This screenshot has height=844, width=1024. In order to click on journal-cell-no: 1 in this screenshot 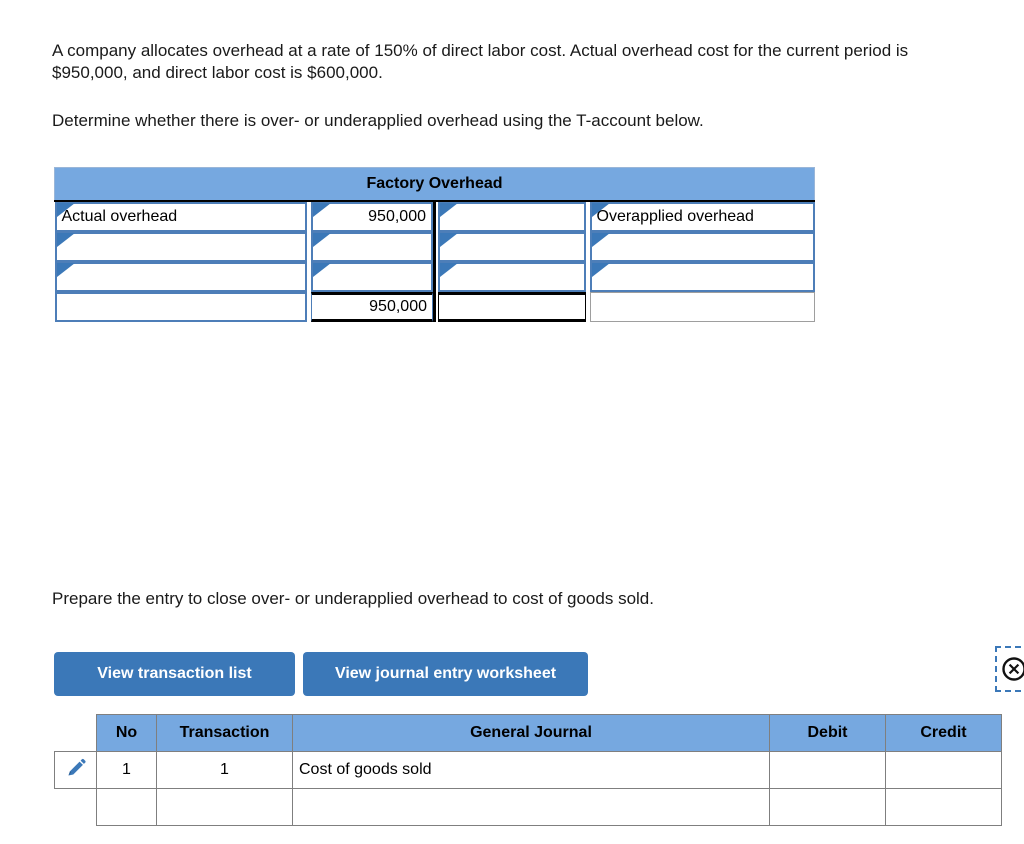, I will do `click(126, 770)`.